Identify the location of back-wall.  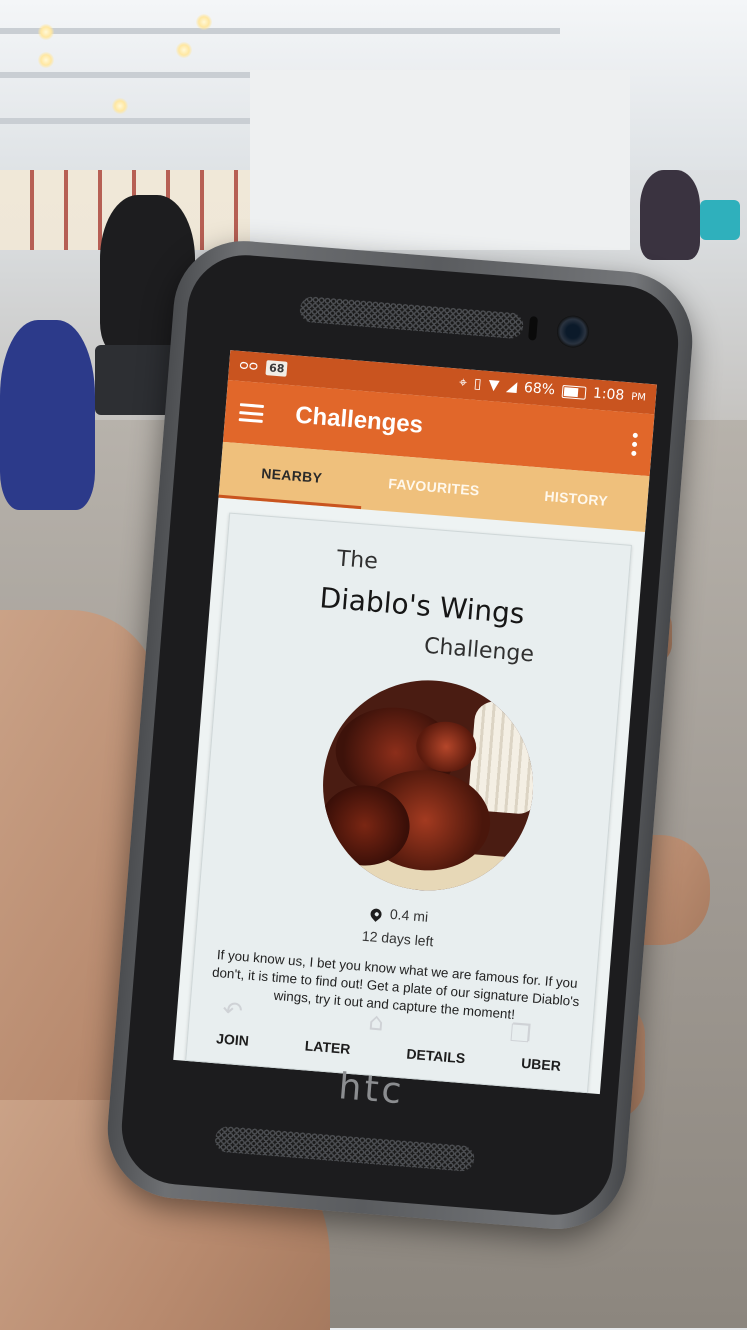
(440, 160).